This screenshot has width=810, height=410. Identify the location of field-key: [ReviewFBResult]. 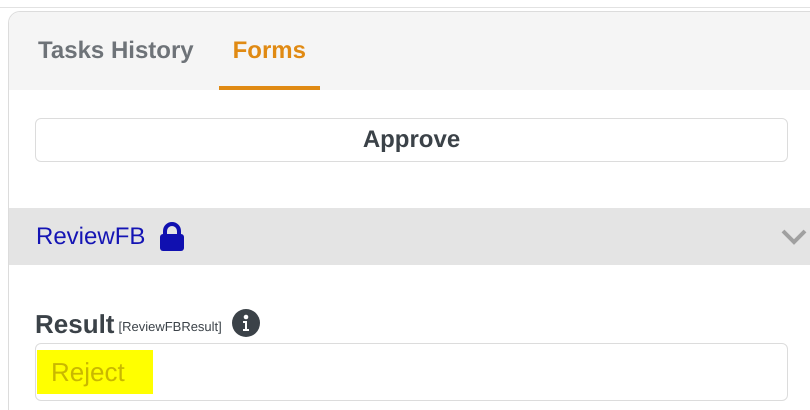
(170, 326).